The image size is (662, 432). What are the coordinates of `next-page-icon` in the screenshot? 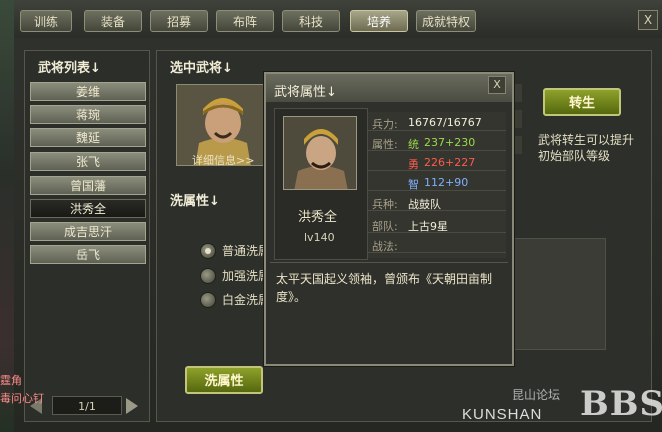 It's located at (132, 406).